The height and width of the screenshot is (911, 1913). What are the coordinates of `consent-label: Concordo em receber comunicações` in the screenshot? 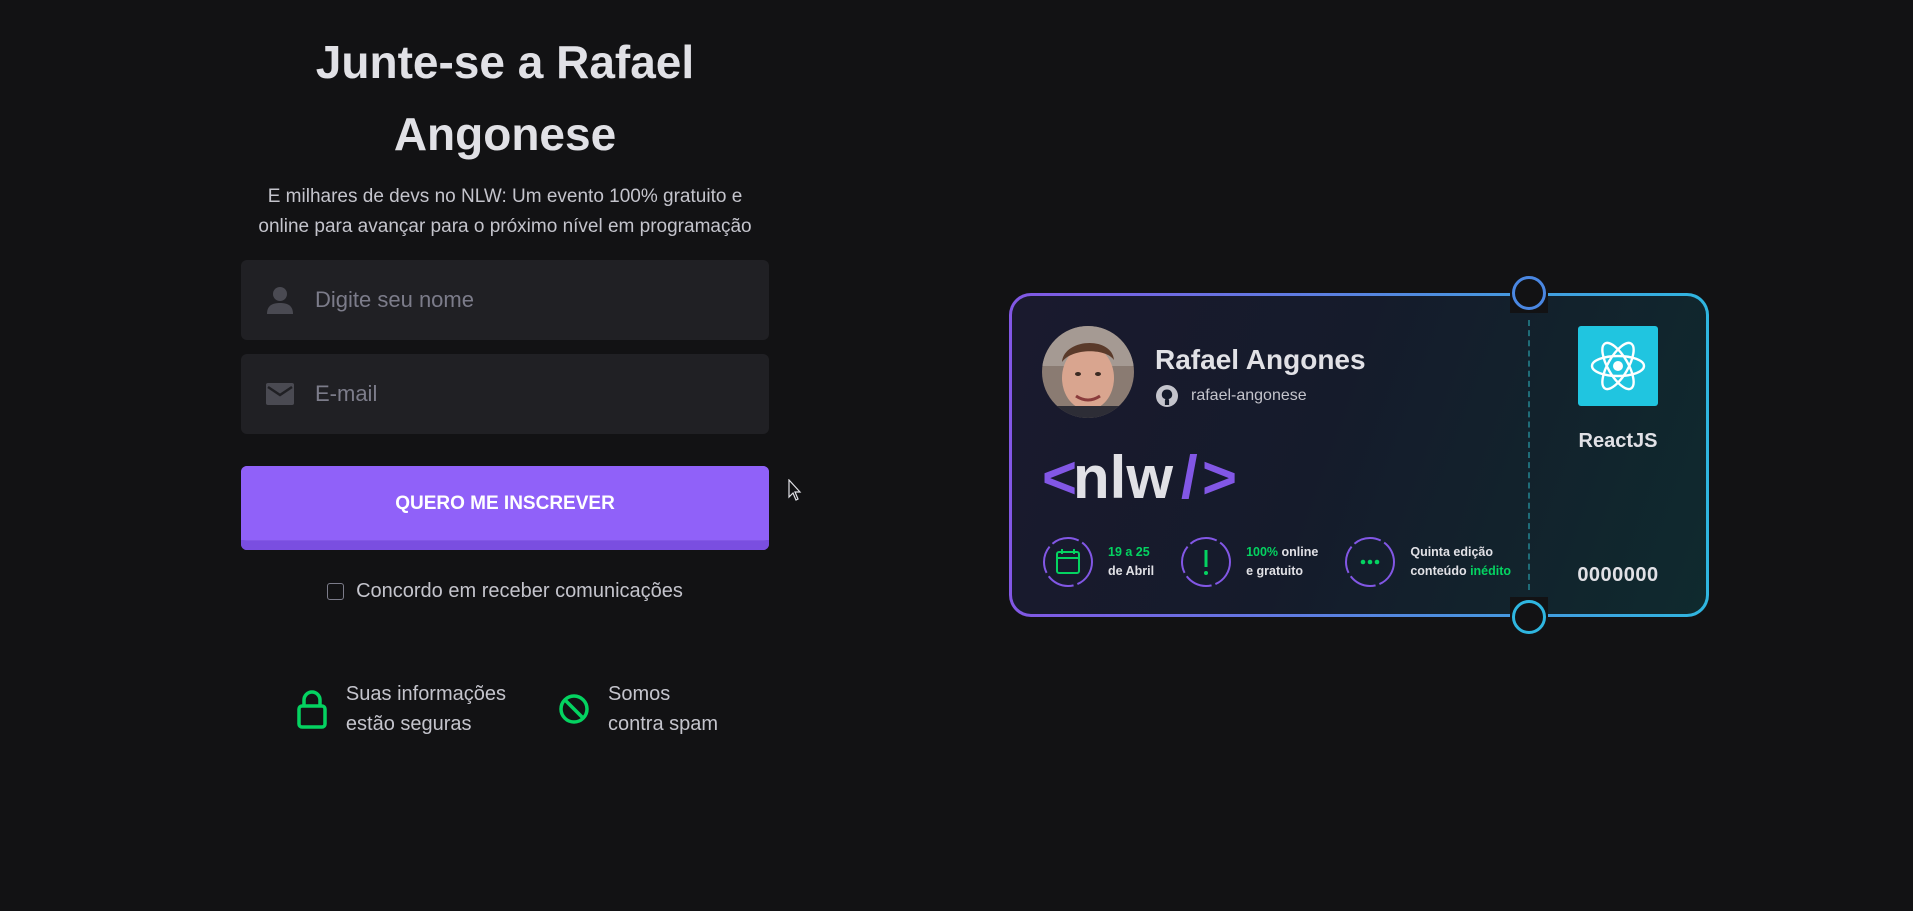 It's located at (519, 591).